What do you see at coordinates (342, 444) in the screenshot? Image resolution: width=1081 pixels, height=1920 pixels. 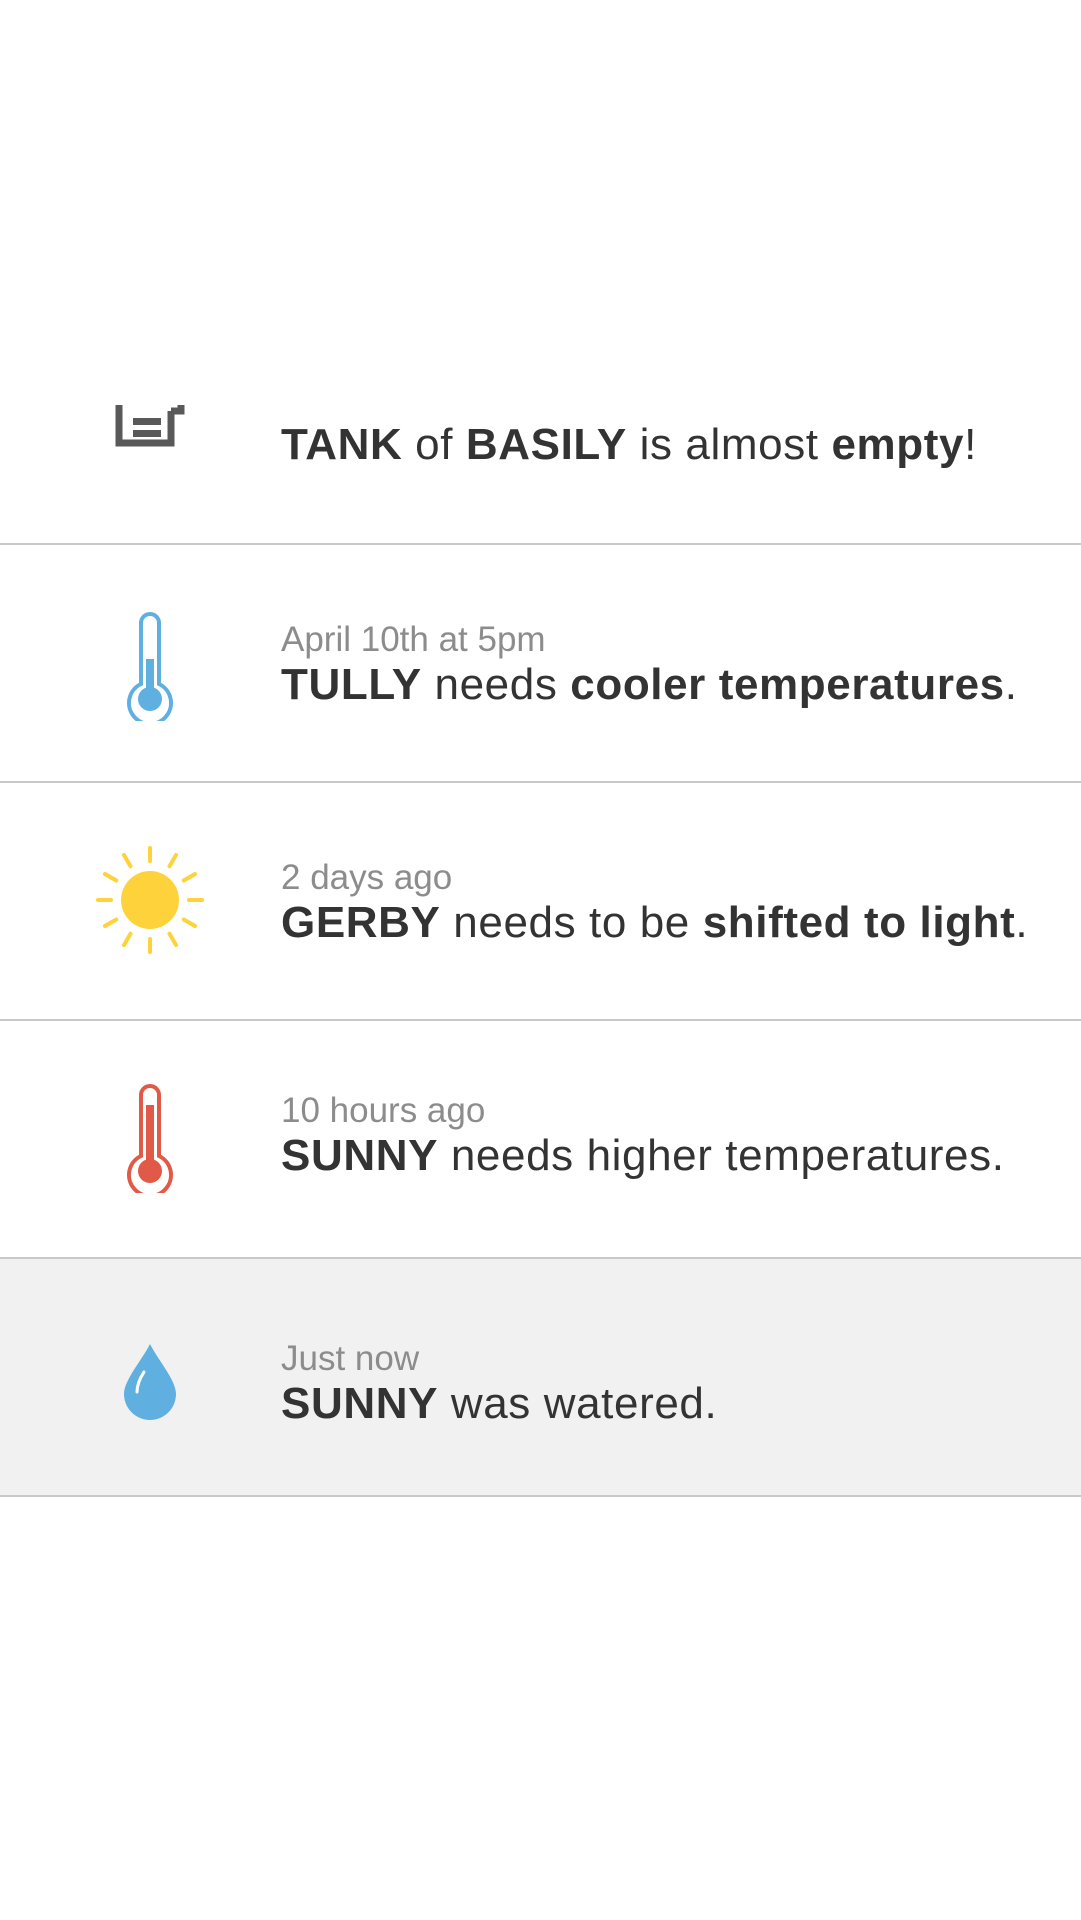 I see `plant-name: TANK` at bounding box center [342, 444].